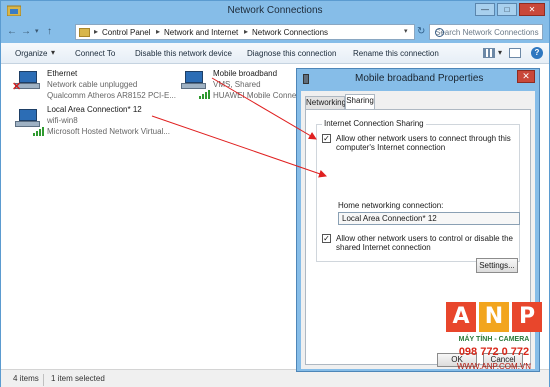 This screenshot has height=387, width=550. What do you see at coordinates (62, 120) in the screenshot?
I see `connection-status: wifi-win8` at bounding box center [62, 120].